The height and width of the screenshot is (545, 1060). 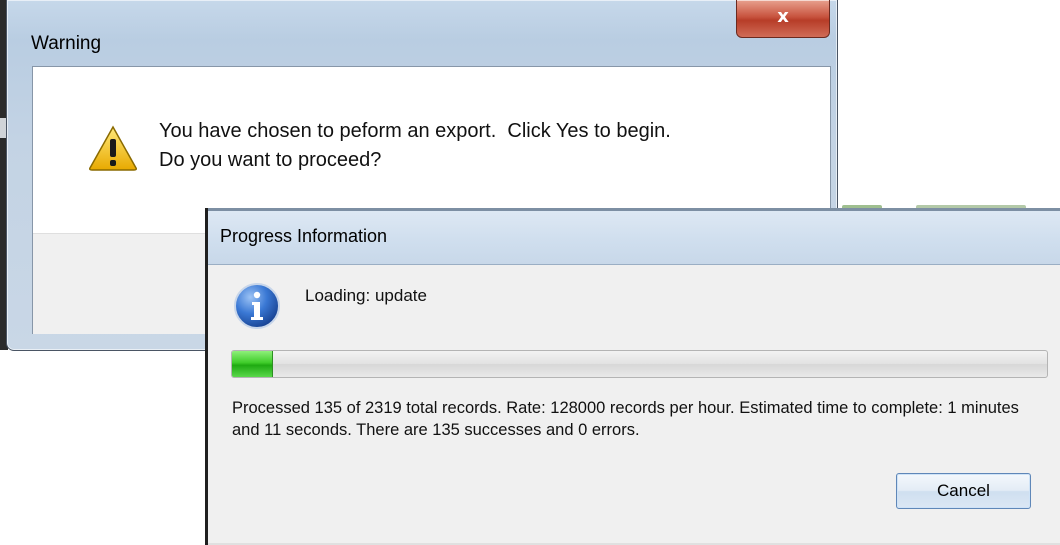 What do you see at coordinates (252, 364) in the screenshot?
I see `progress-bar-fill` at bounding box center [252, 364].